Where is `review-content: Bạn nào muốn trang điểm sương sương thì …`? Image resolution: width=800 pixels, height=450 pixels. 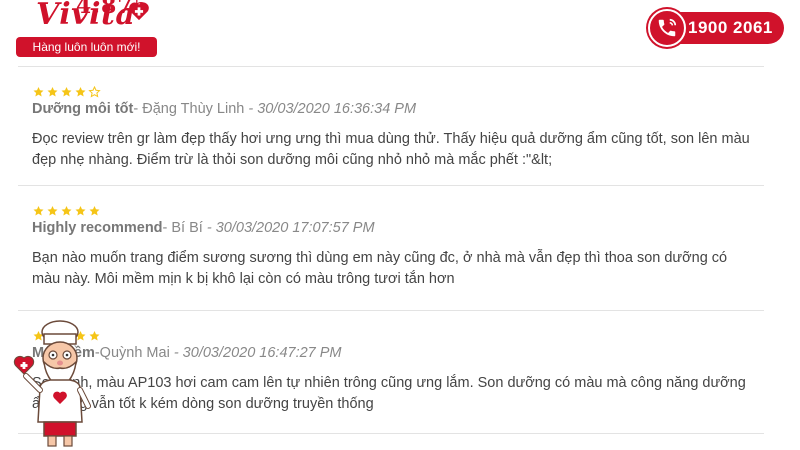
review-content: Bạn nào muốn trang điểm sương sương thì … is located at coordinates (380, 268).